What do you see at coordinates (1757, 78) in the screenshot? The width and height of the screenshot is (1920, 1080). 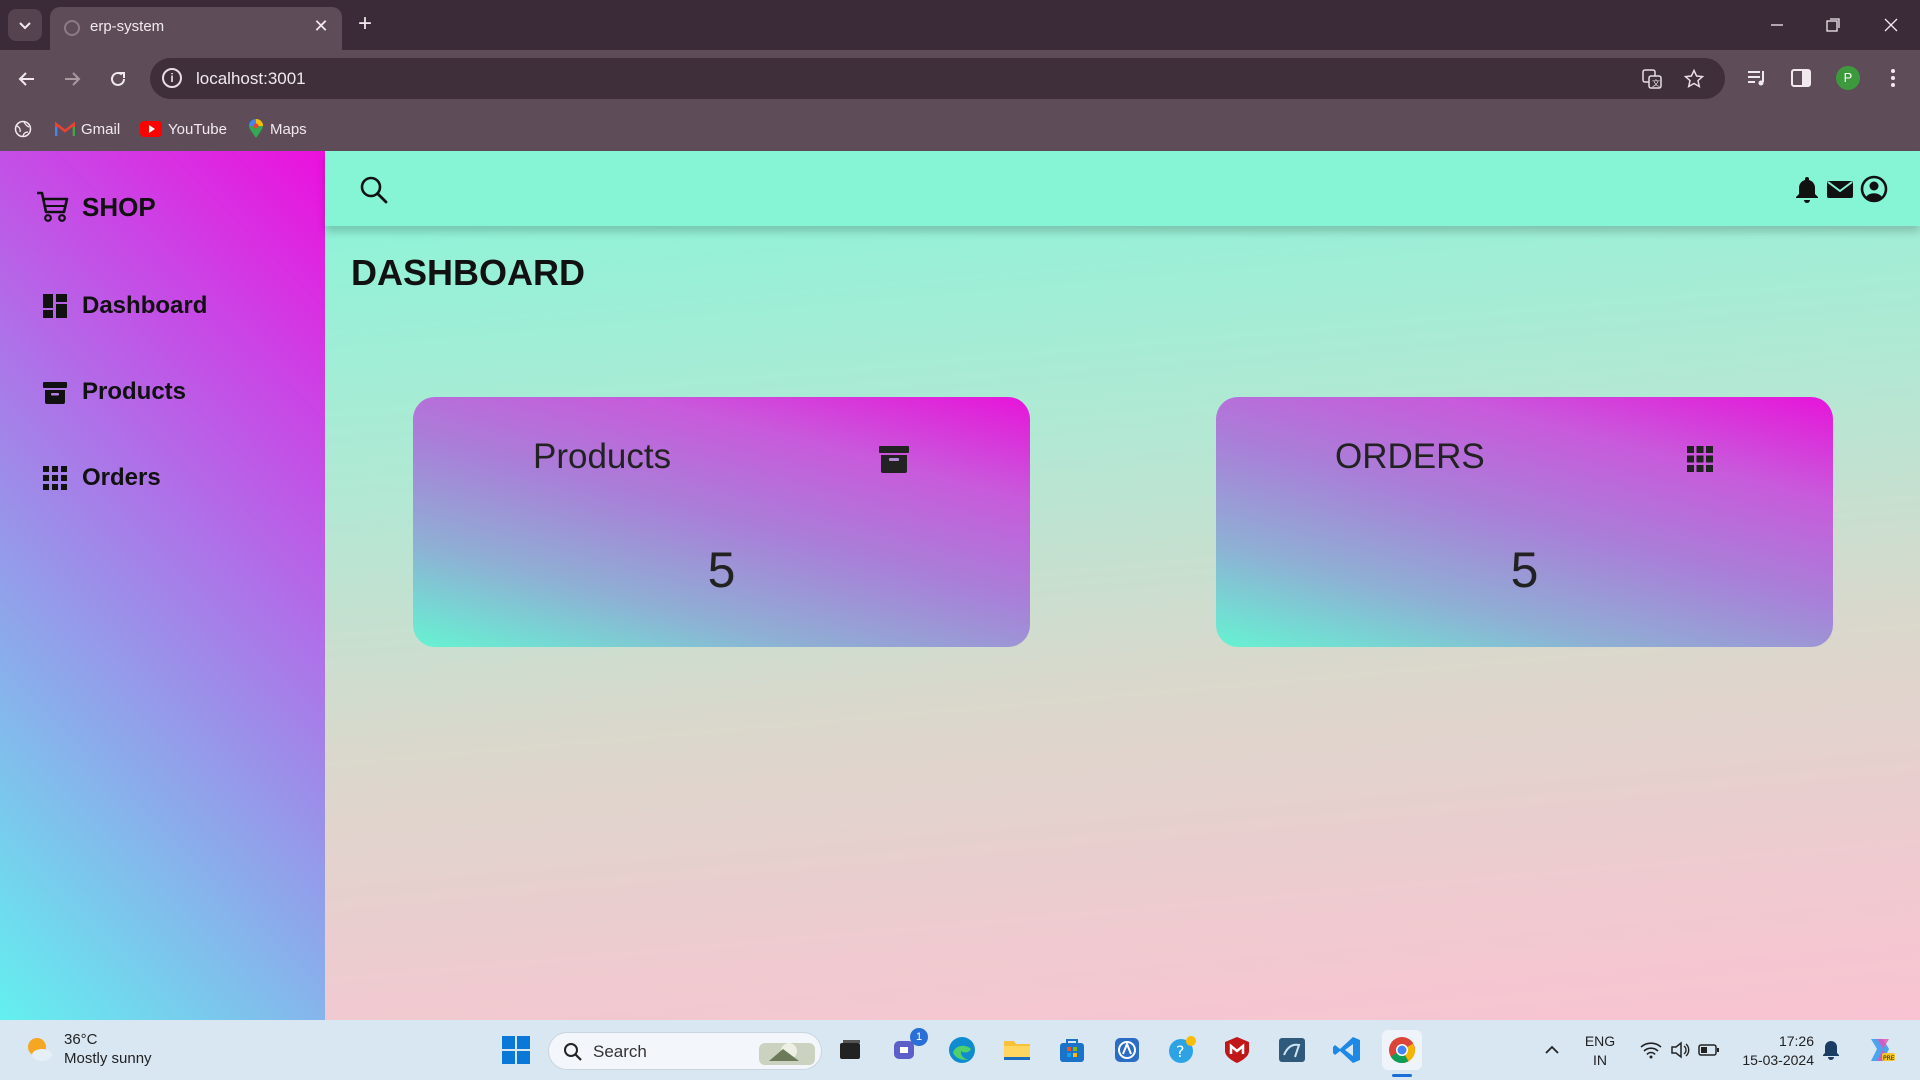 I see `media-control-icon` at bounding box center [1757, 78].